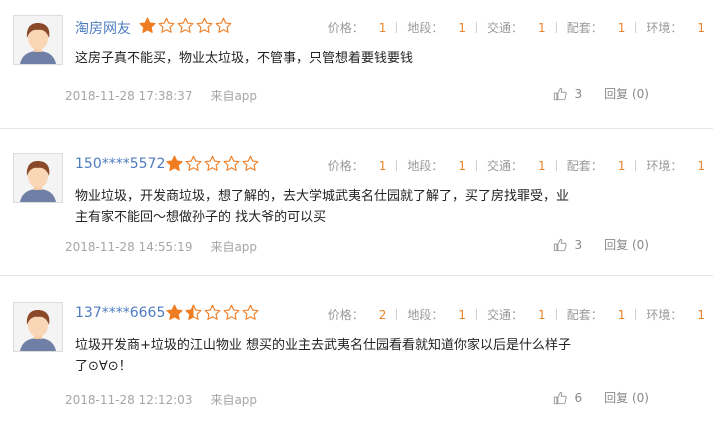 The width and height of the screenshot is (713, 421). What do you see at coordinates (120, 313) in the screenshot?
I see `username: 137****6665` at bounding box center [120, 313].